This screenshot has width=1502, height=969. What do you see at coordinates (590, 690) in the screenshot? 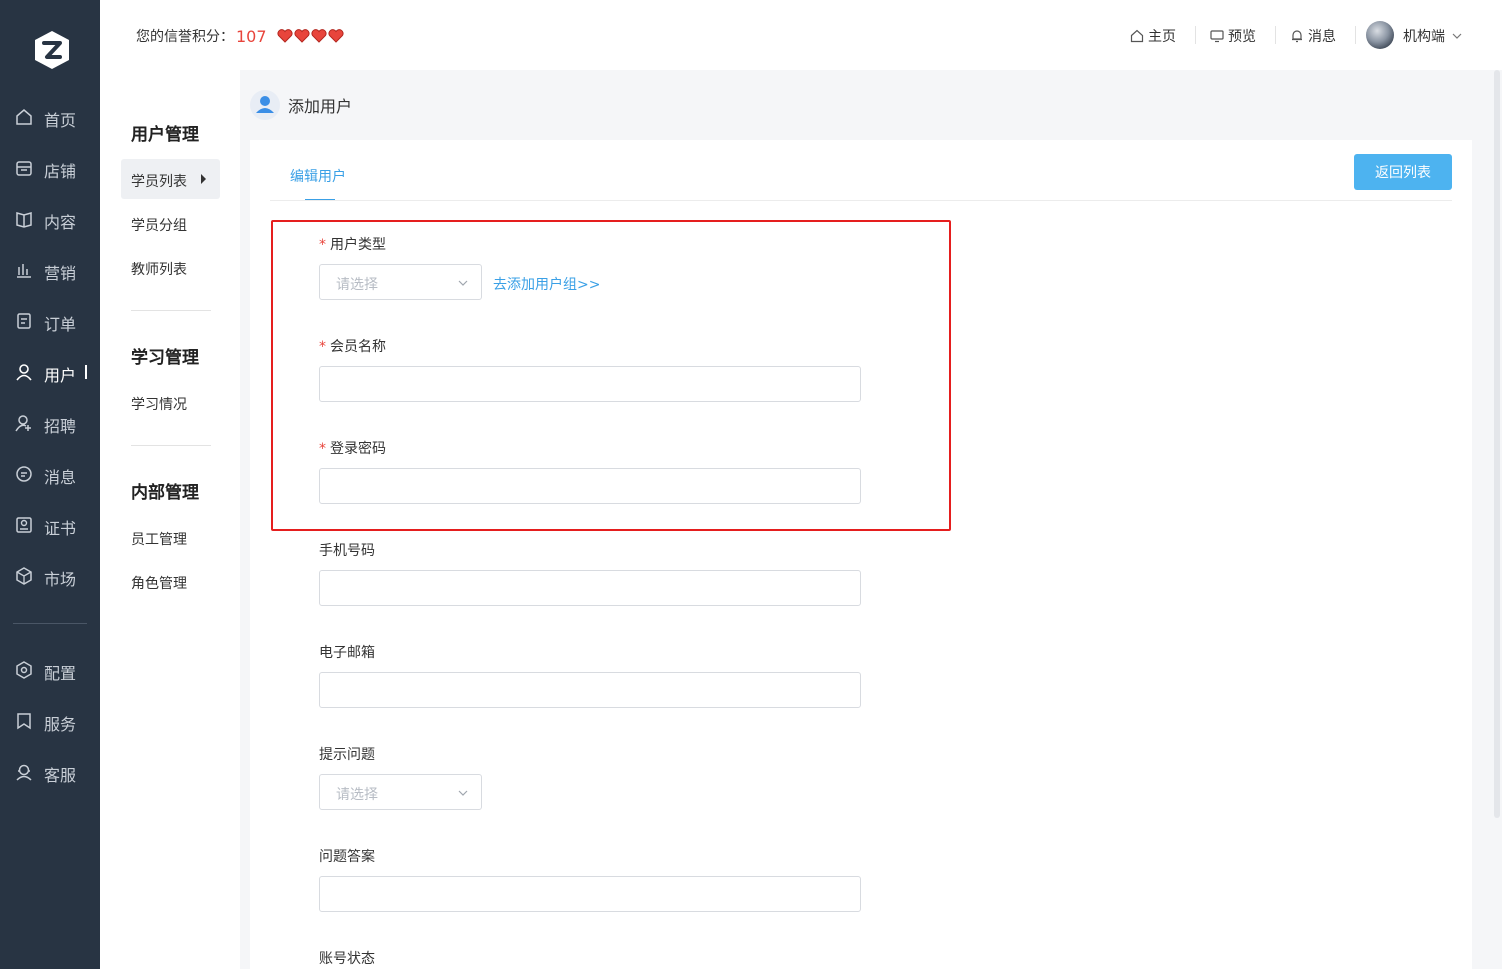
I see `email-input` at bounding box center [590, 690].